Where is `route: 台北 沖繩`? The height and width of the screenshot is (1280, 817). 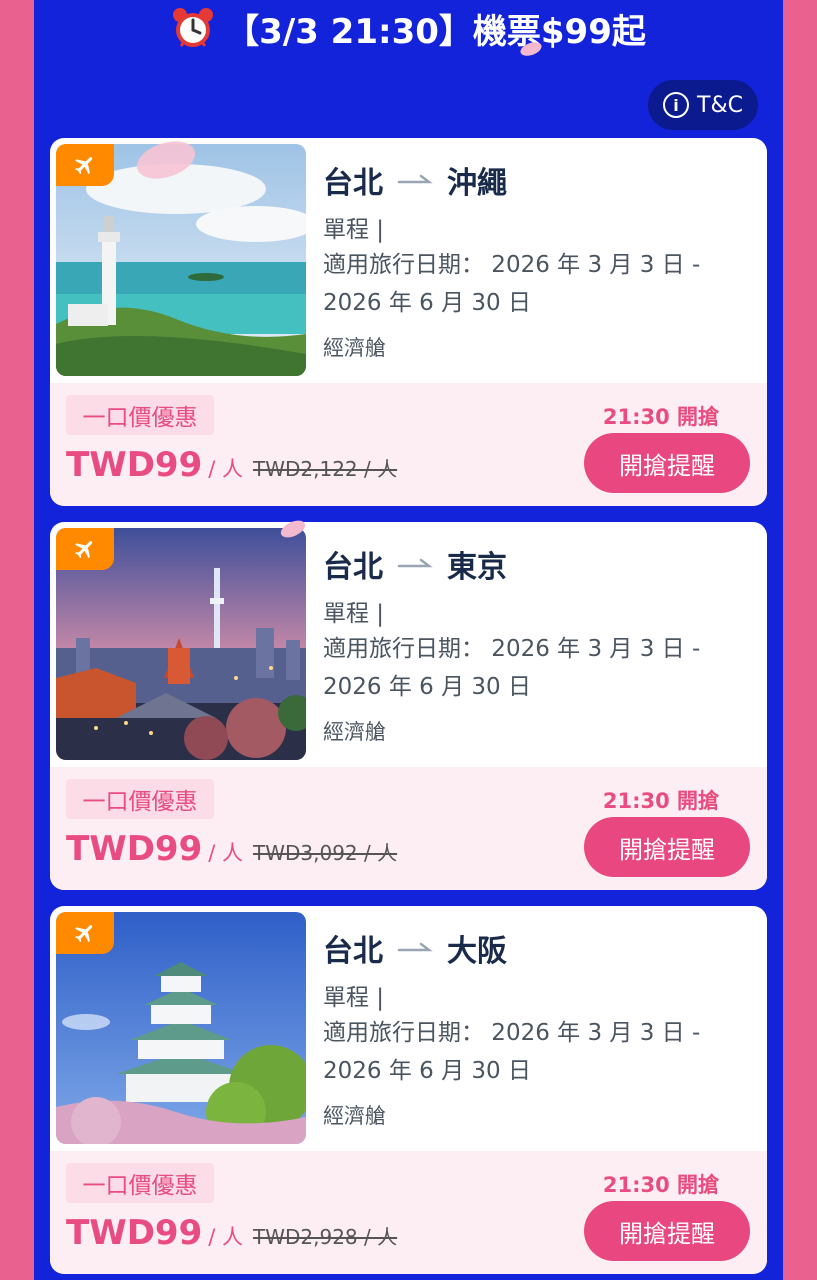
route: 台北 沖繩 is located at coordinates (415, 180).